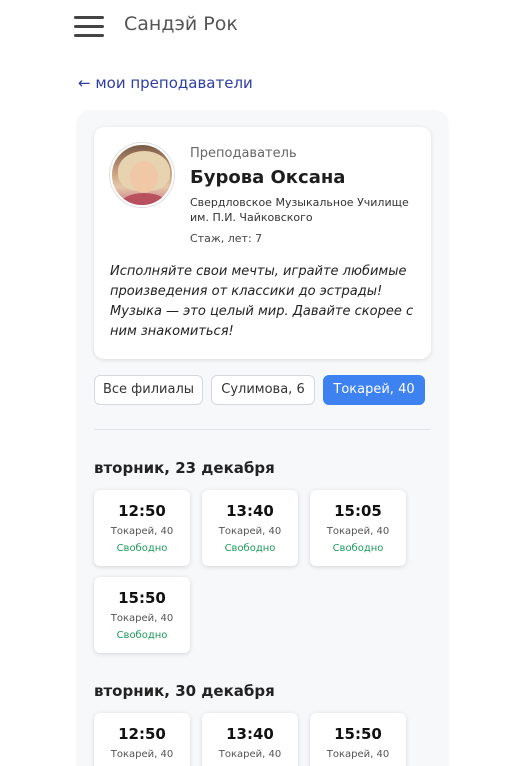 This screenshot has height=766, width=523. What do you see at coordinates (268, 177) in the screenshot?
I see `teacher-name: Бурова Оксана` at bounding box center [268, 177].